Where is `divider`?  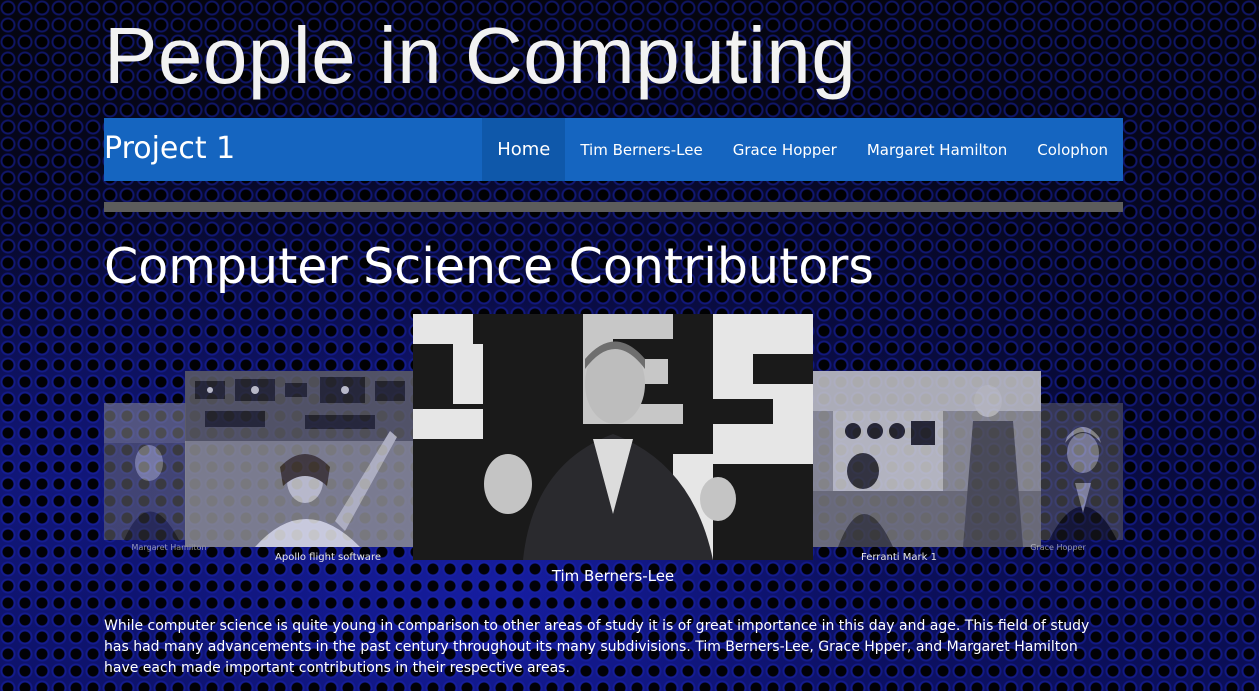
divider is located at coordinates (613, 207).